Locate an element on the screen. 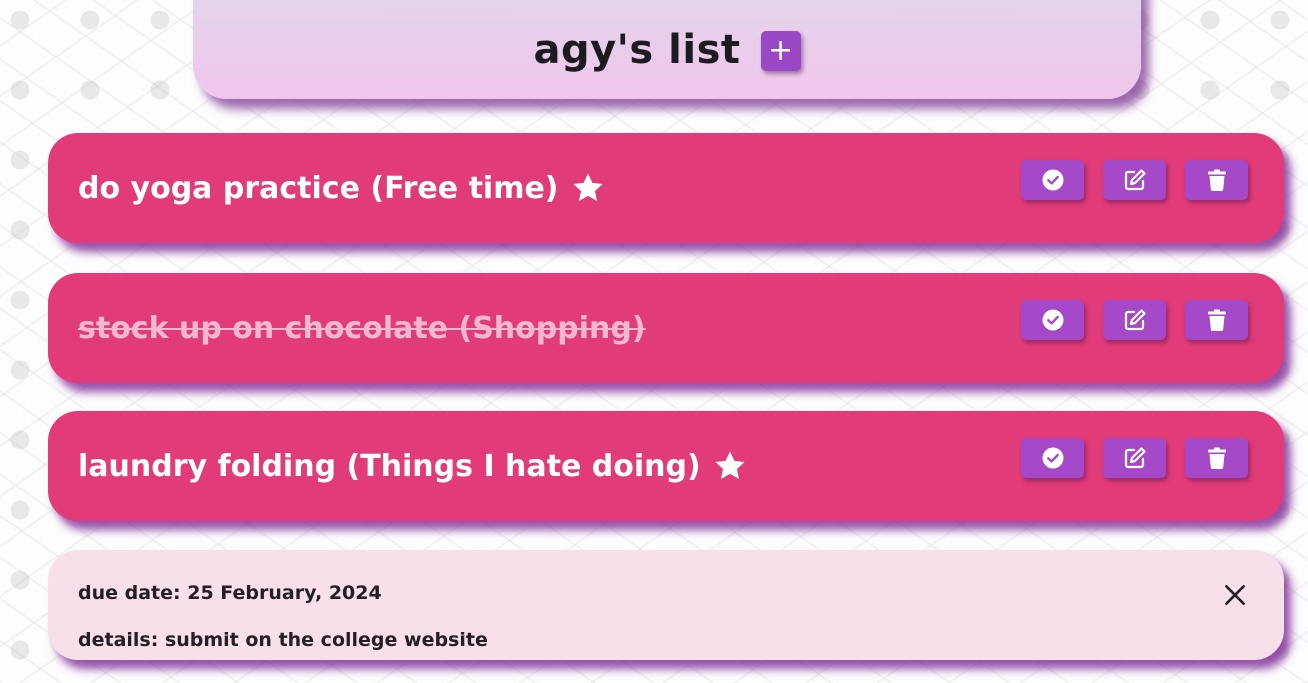 Image resolution: width=1308 pixels, height=683 pixels. close-icon is located at coordinates (1235, 595).